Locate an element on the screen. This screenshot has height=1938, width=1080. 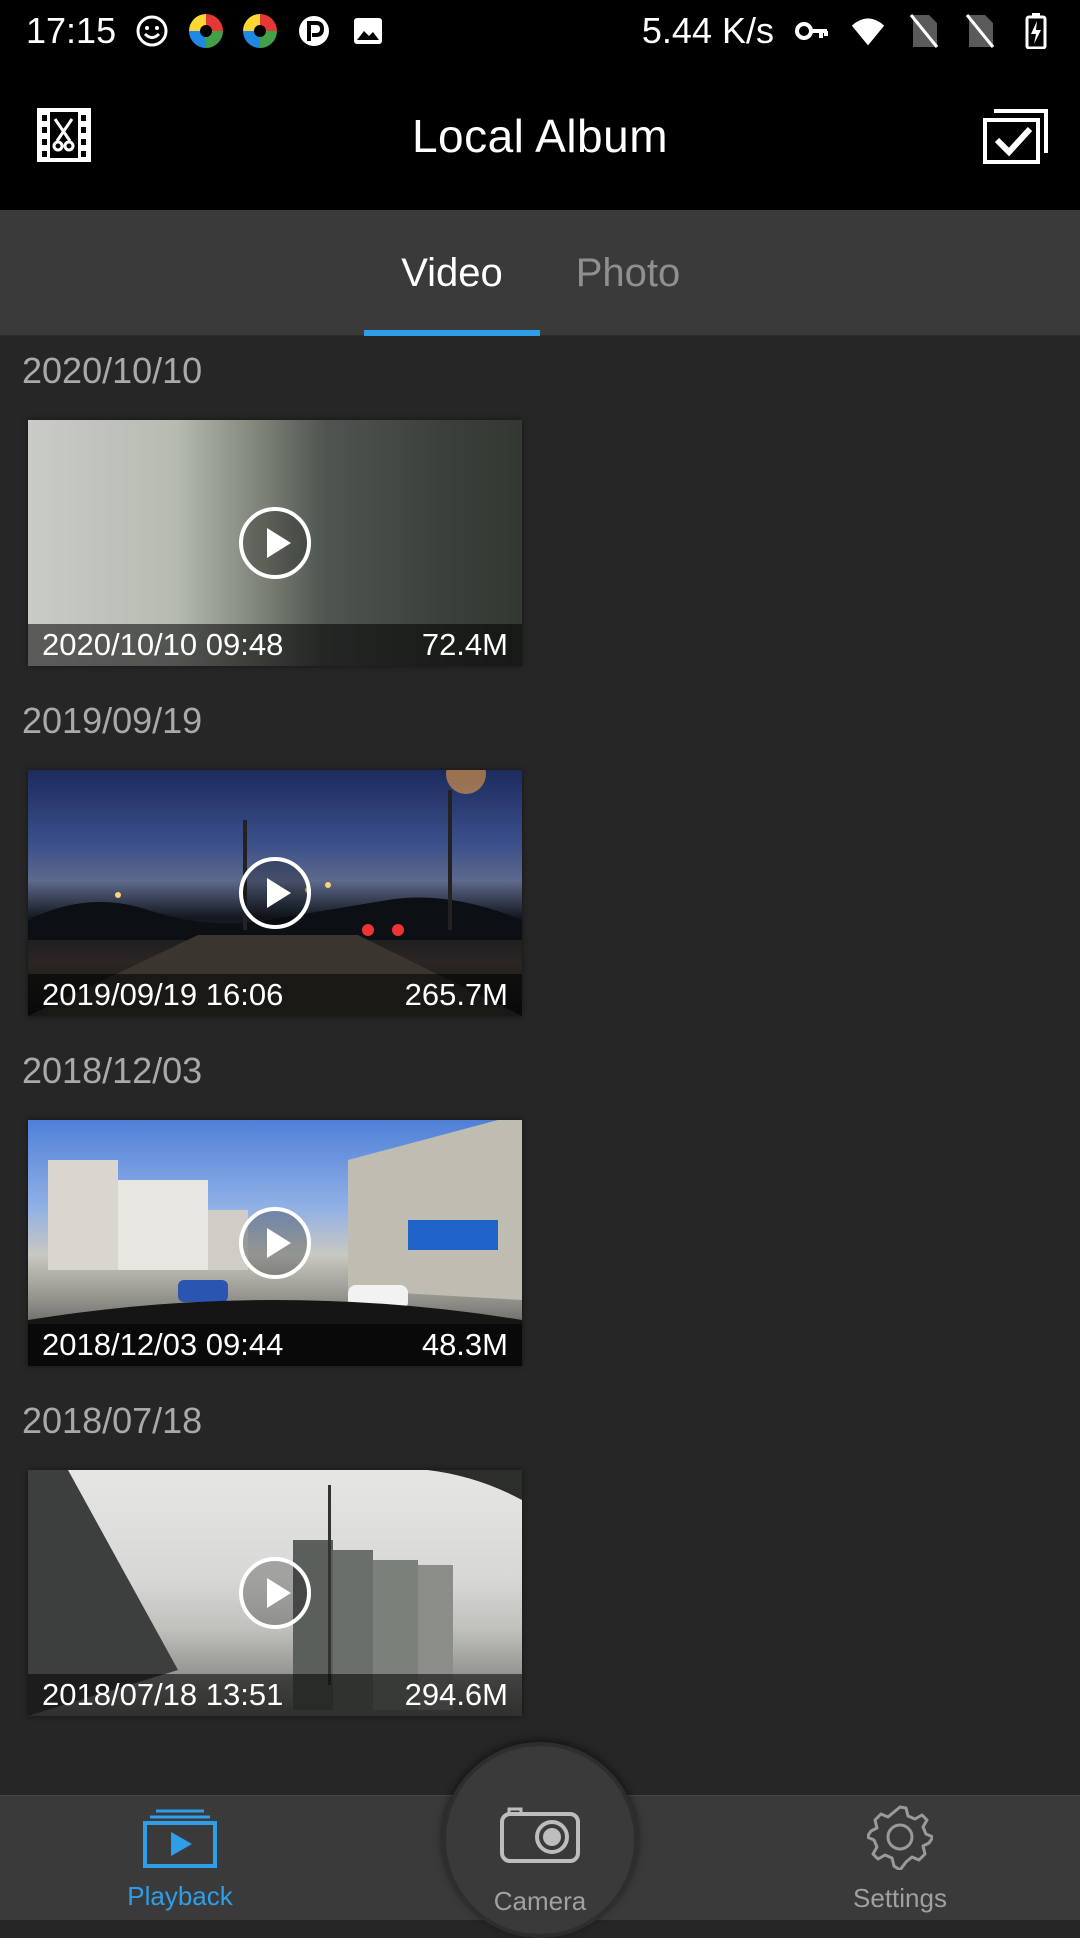
video-thumbnail: 2018/12/03 09:44 48.3M is located at coordinates (275, 1243).